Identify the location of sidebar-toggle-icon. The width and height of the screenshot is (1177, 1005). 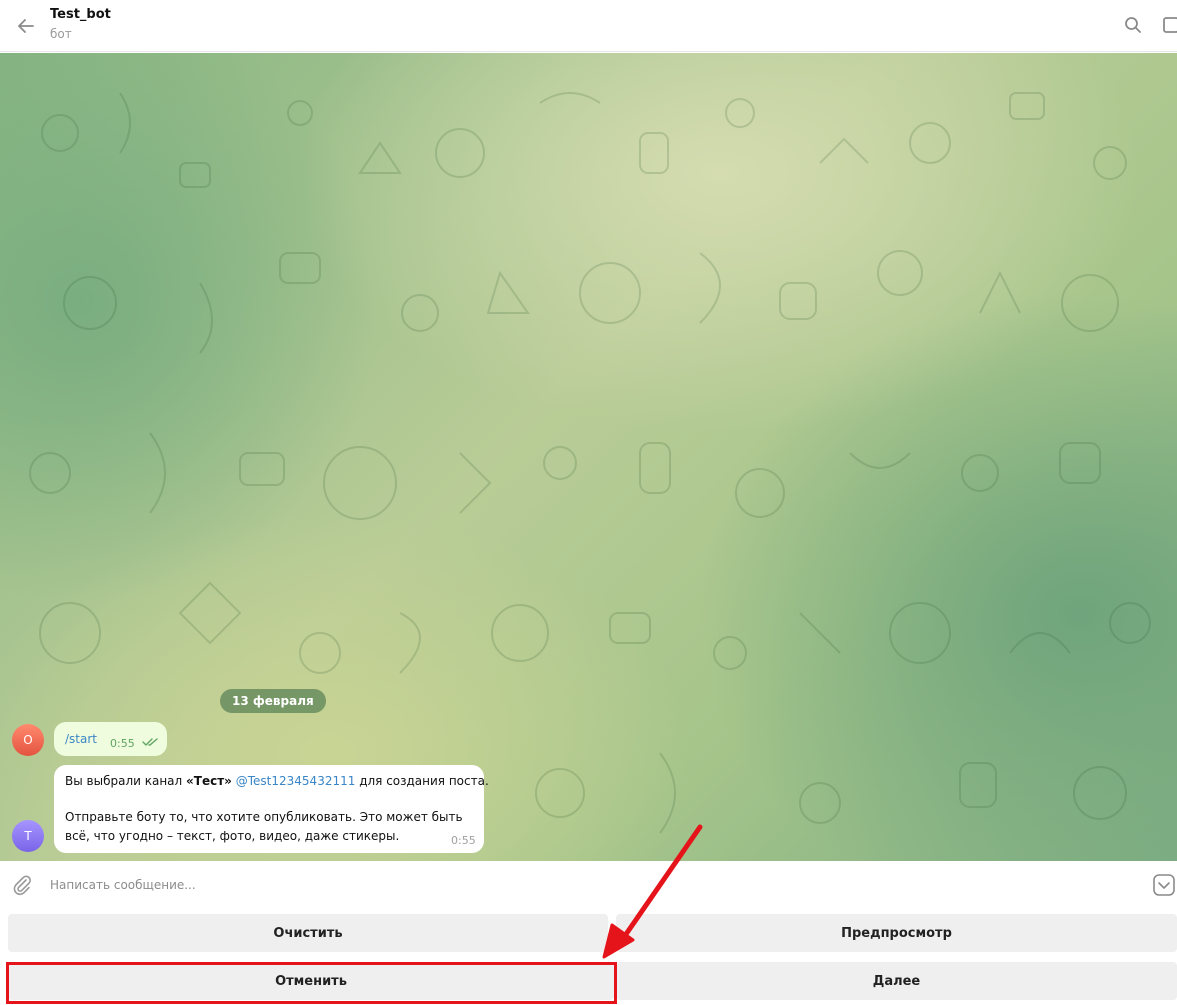
(1170, 25).